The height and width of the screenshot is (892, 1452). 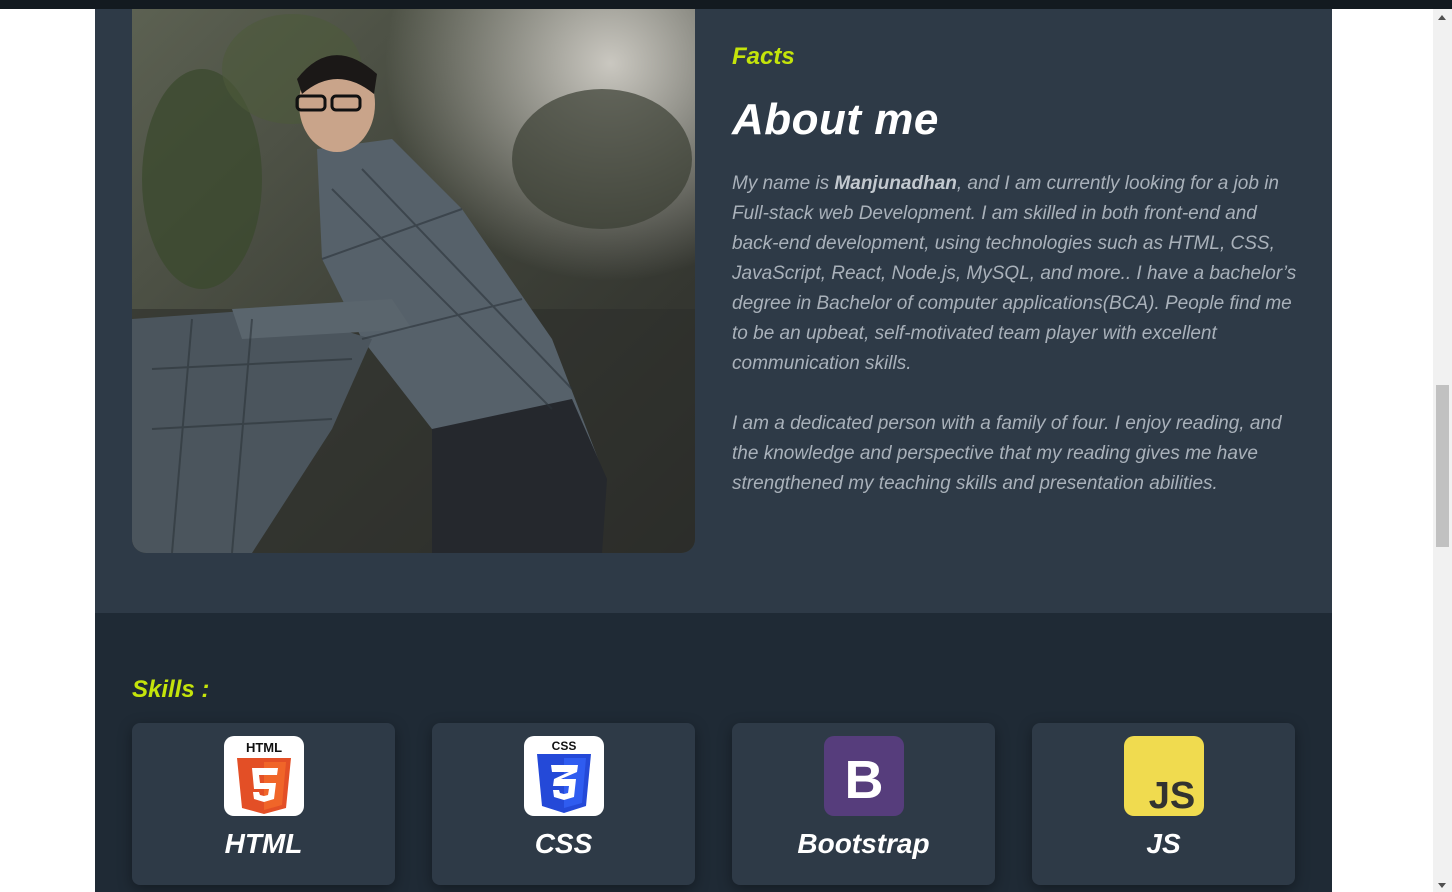 What do you see at coordinates (563, 843) in the screenshot?
I see `skill-label-css: CSS` at bounding box center [563, 843].